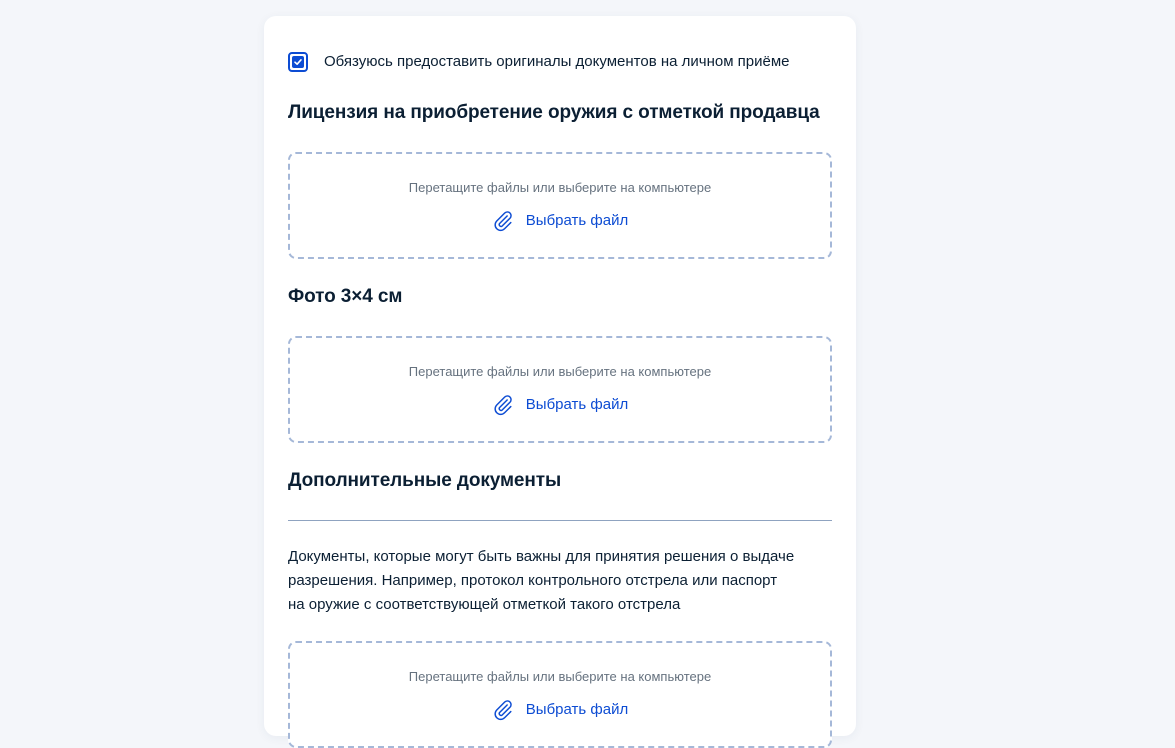 Image resolution: width=1175 pixels, height=748 pixels. I want to click on section-divider, so click(560, 520).